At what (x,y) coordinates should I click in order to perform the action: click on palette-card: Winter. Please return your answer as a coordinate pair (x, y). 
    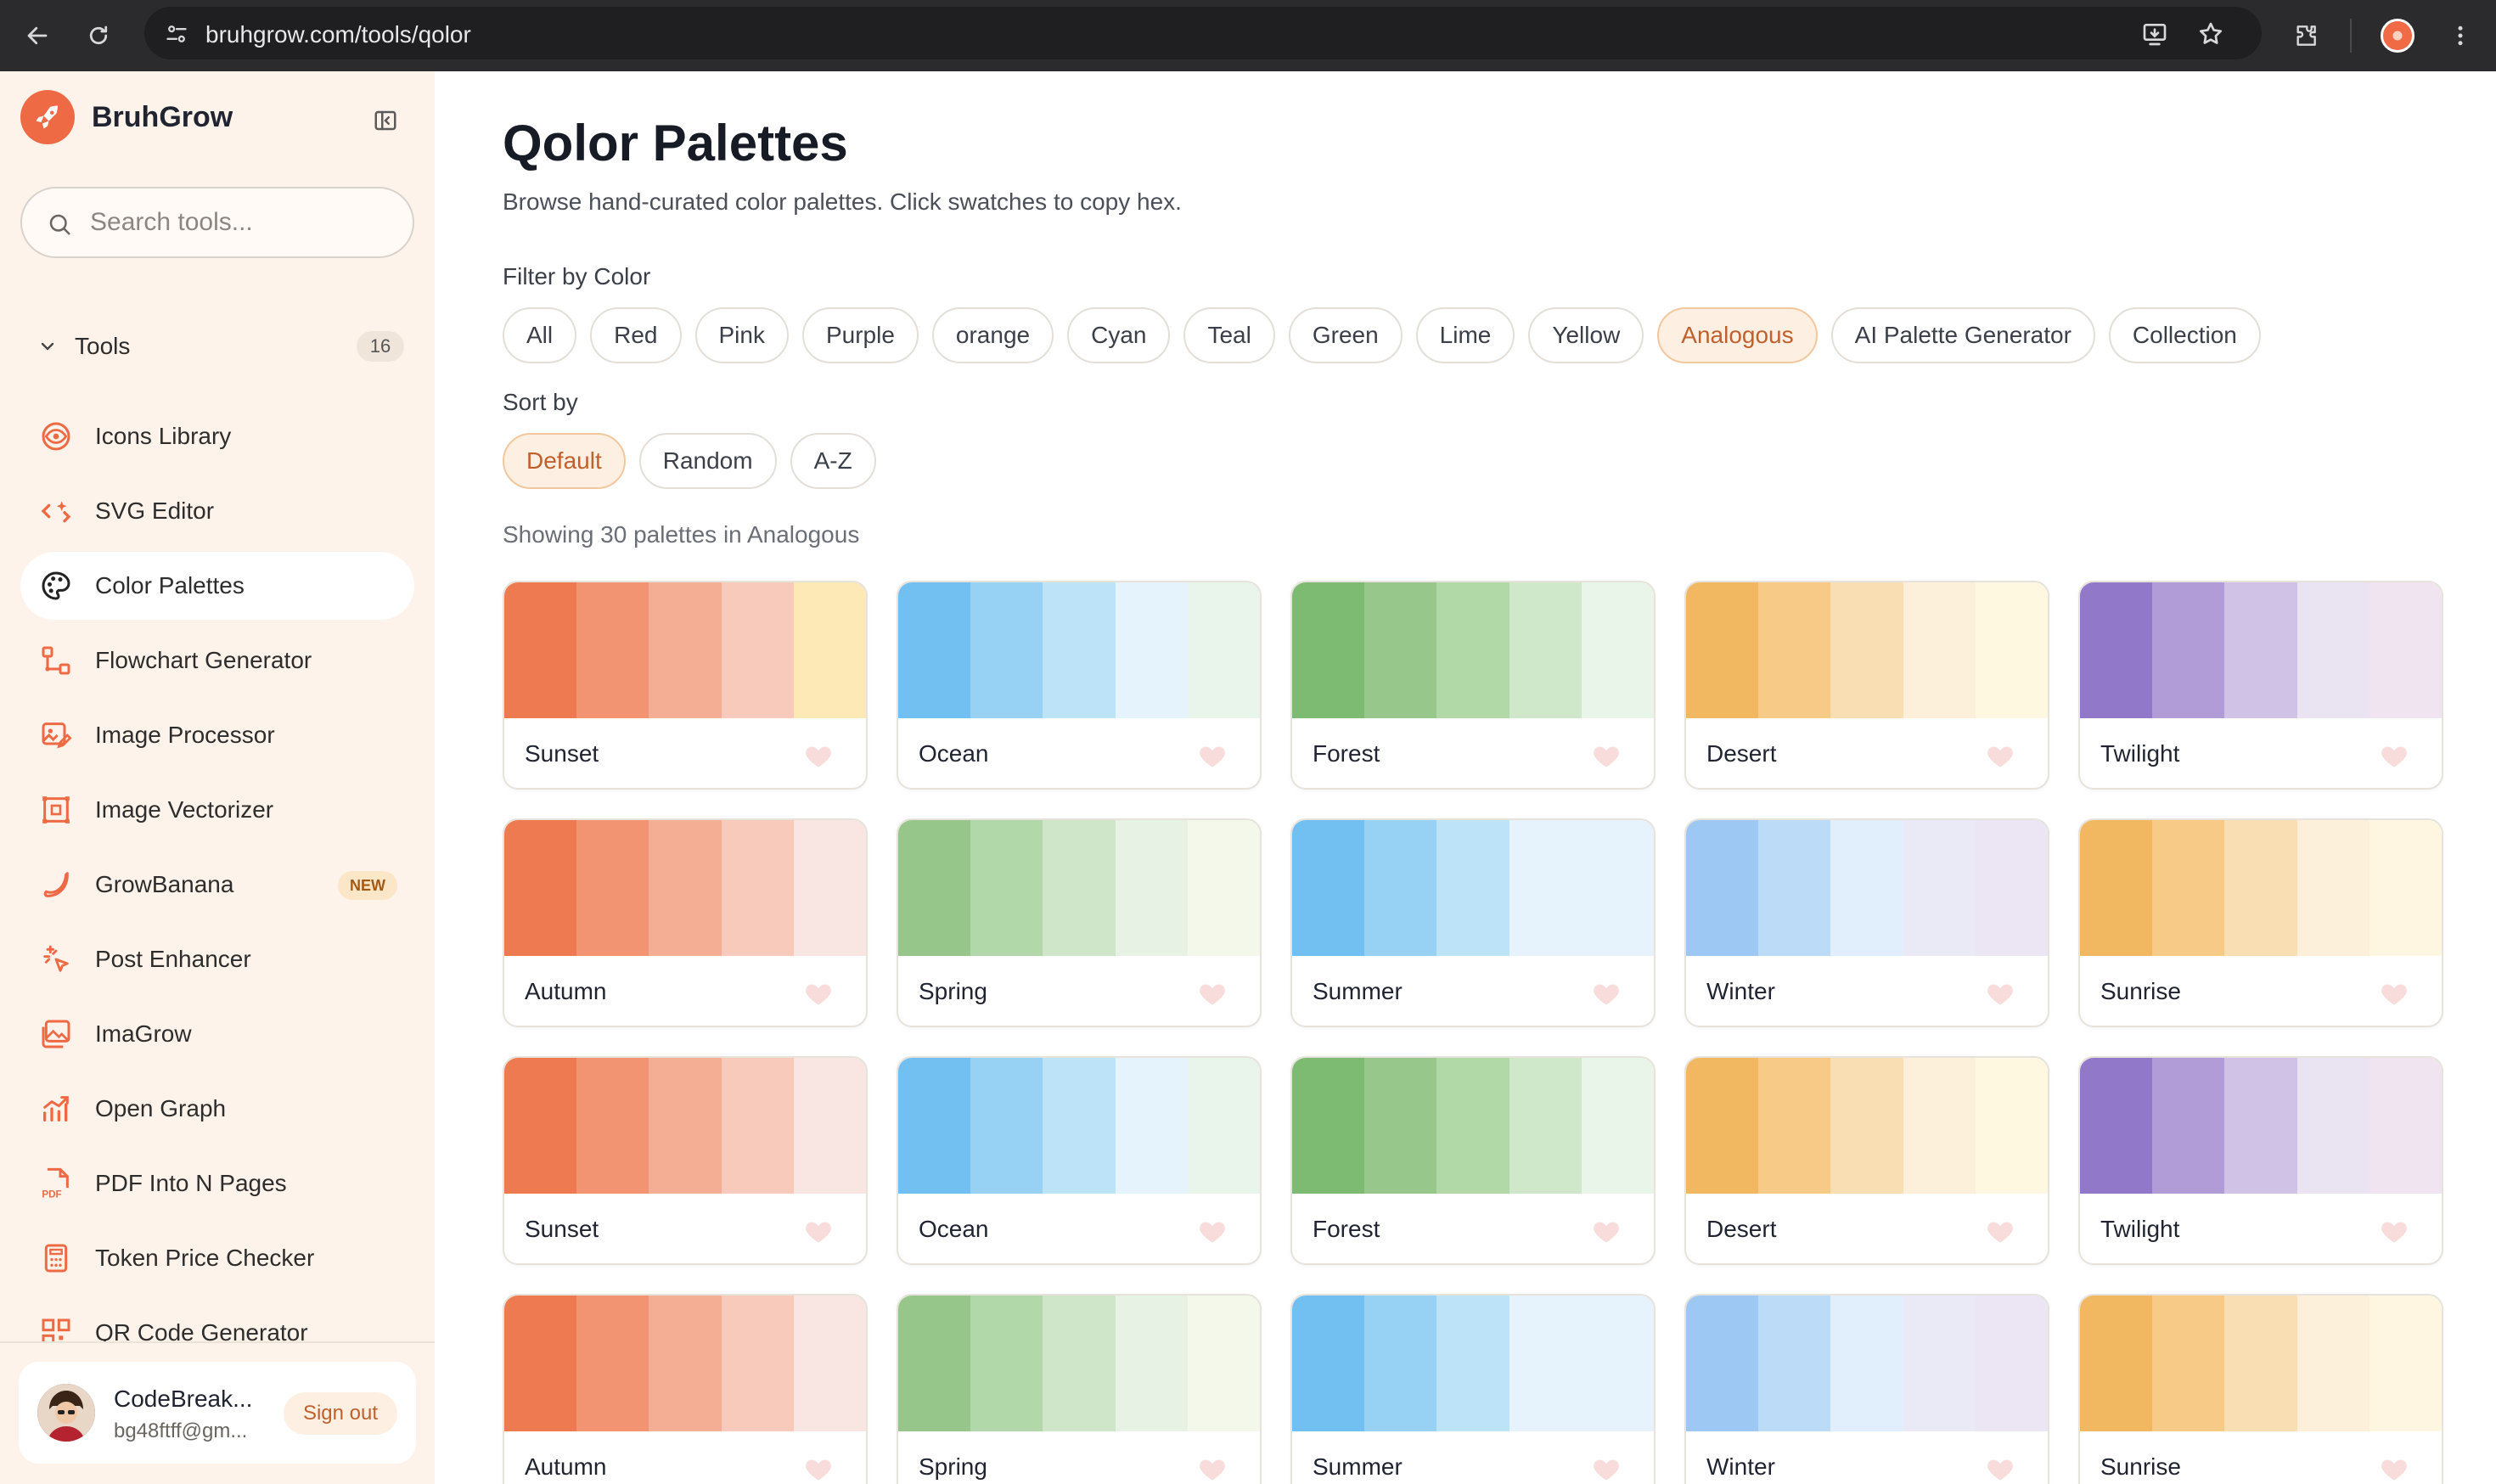
    Looking at the image, I should click on (1866, 1389).